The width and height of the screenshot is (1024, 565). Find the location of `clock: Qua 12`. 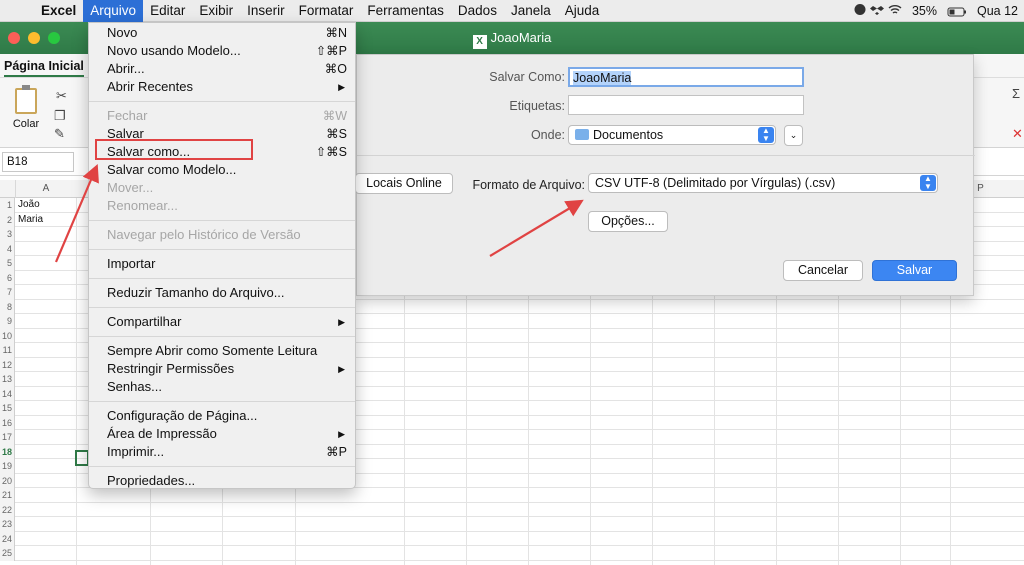

clock: Qua 12 is located at coordinates (997, 11).